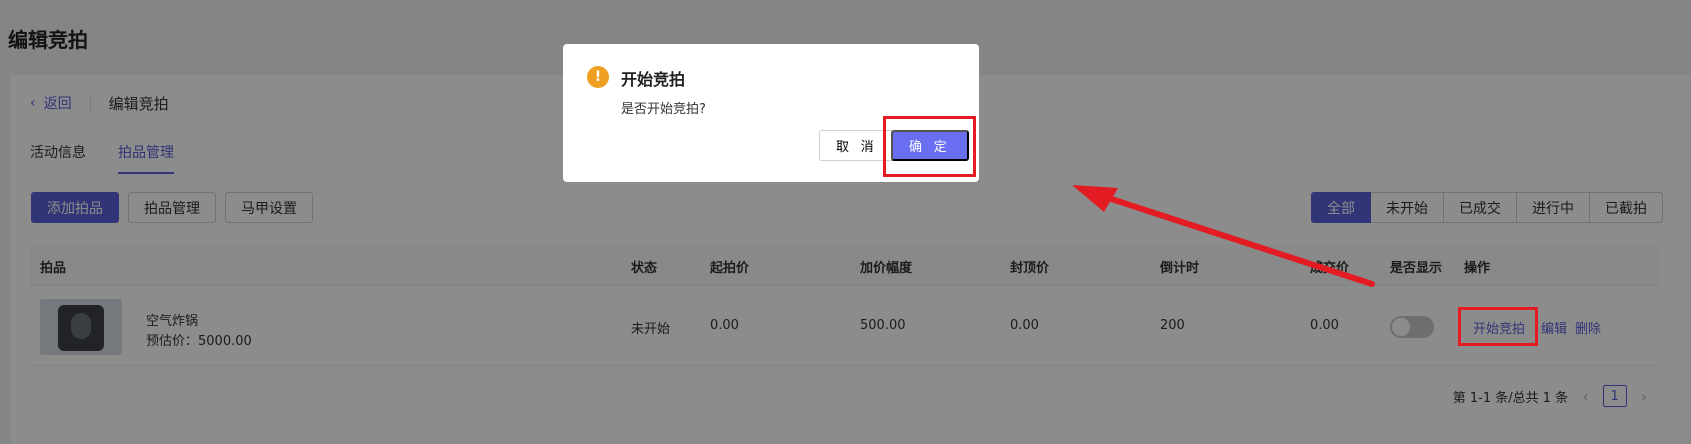  What do you see at coordinates (929, 146) in the screenshot?
I see `highlight-confirm` at bounding box center [929, 146].